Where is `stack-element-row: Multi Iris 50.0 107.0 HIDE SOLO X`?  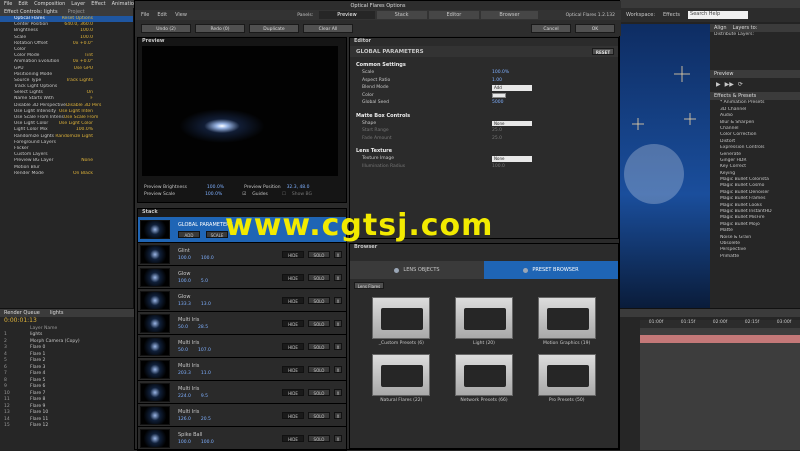 stack-element-row: Multi Iris 50.0 107.0 HIDE SOLO X is located at coordinates (242, 346).